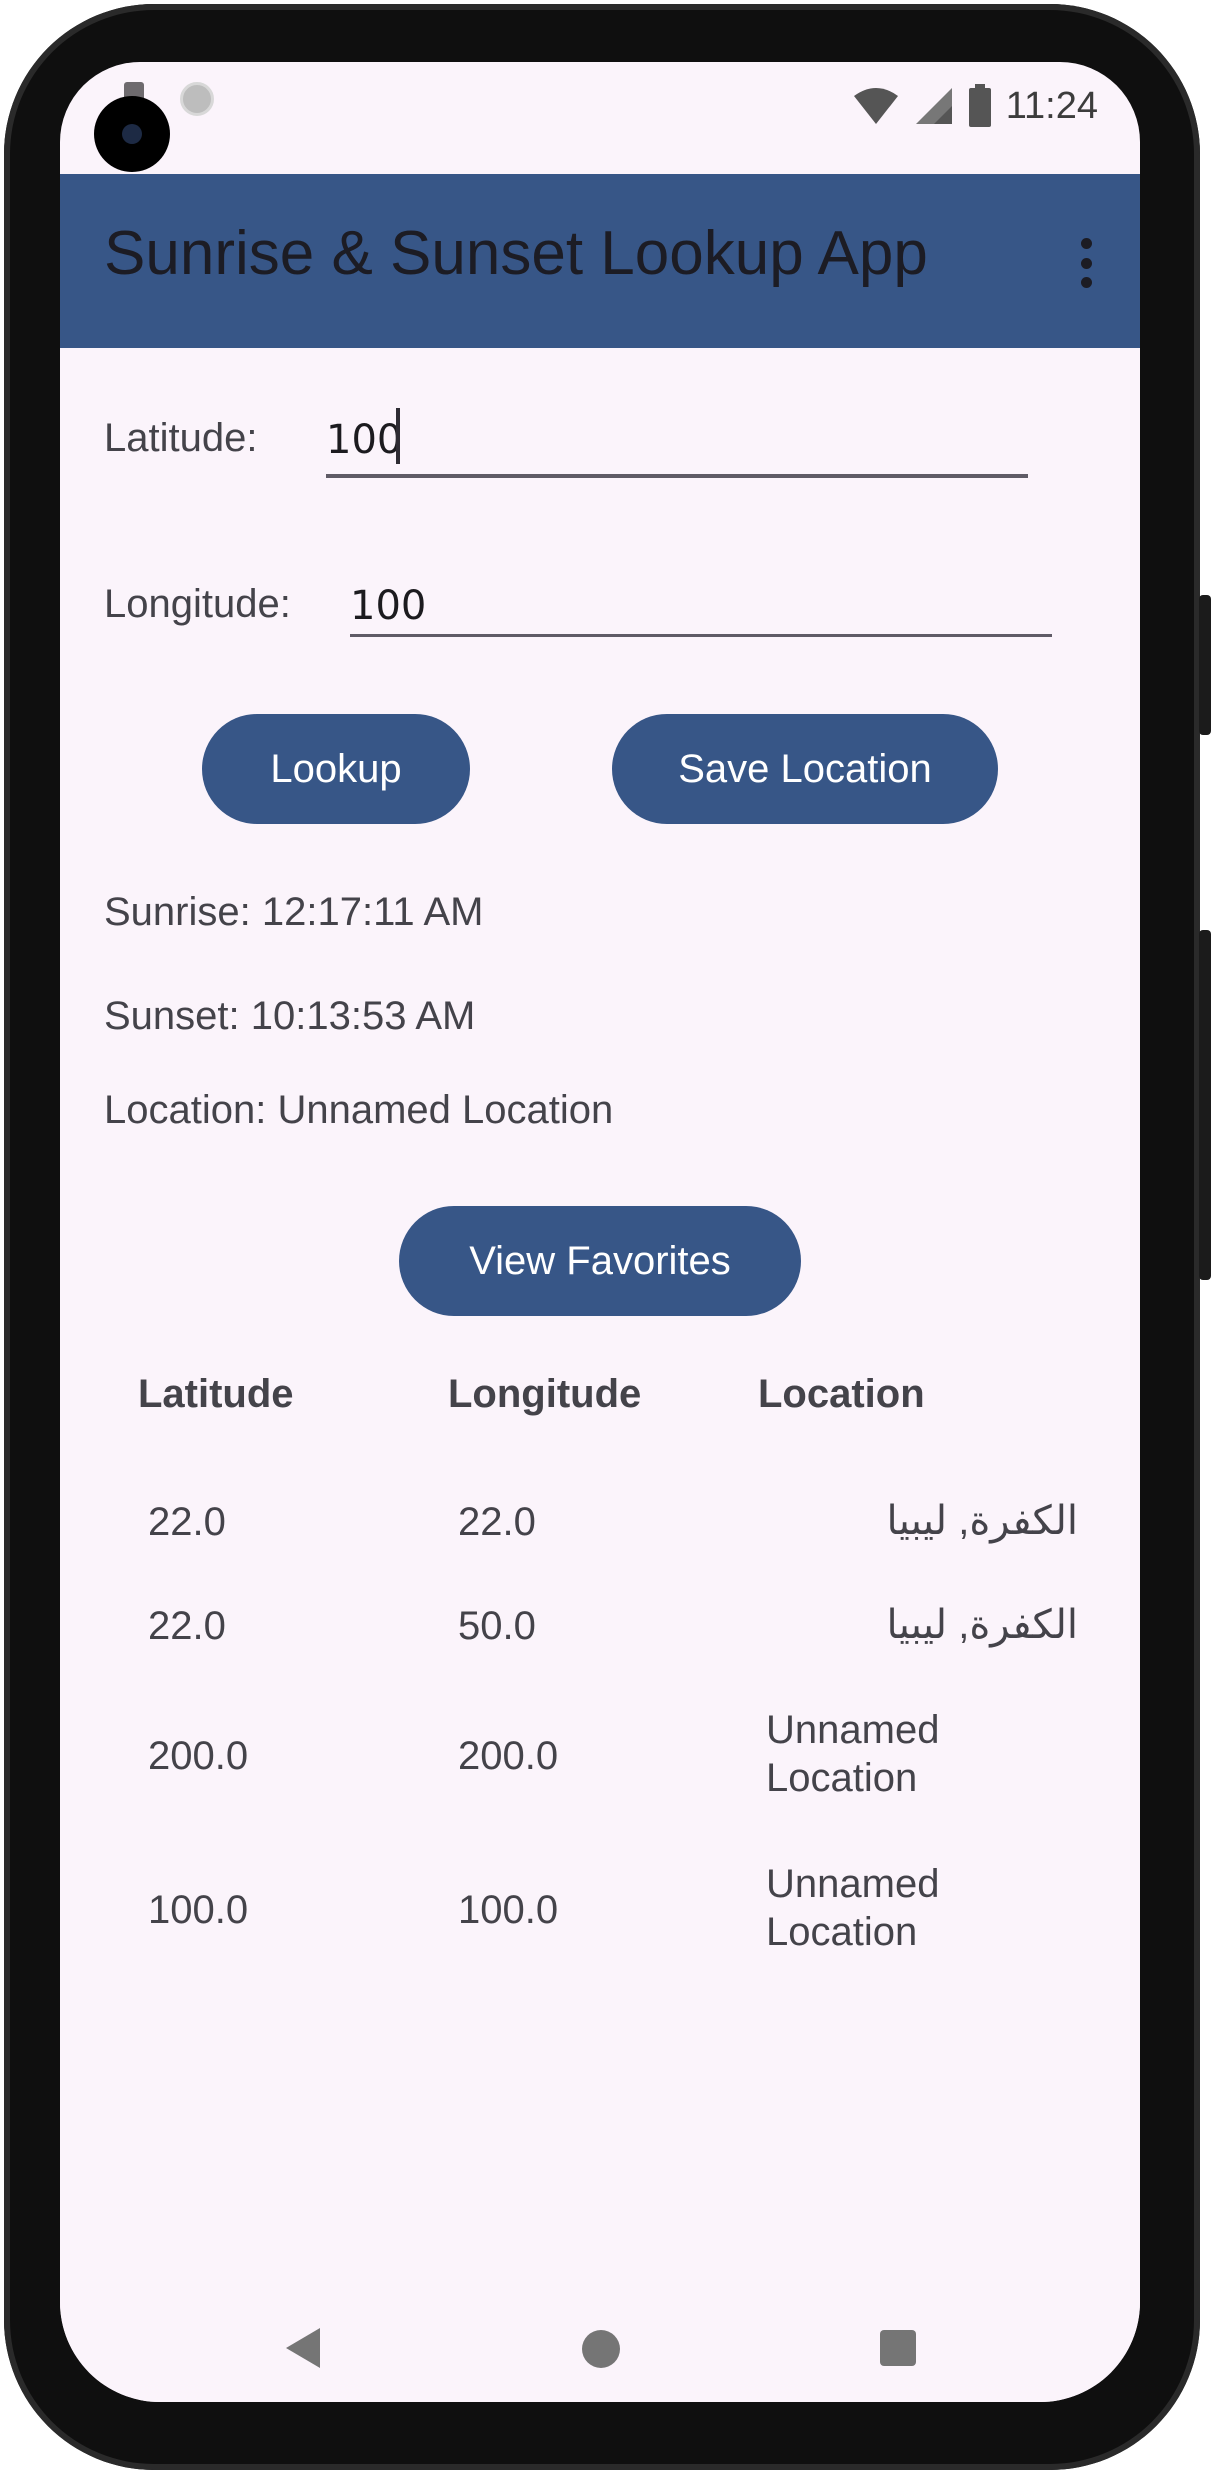 This screenshot has width=1211, height=2474. Describe the element at coordinates (1205, 1105) in the screenshot. I see `volume-button` at that location.